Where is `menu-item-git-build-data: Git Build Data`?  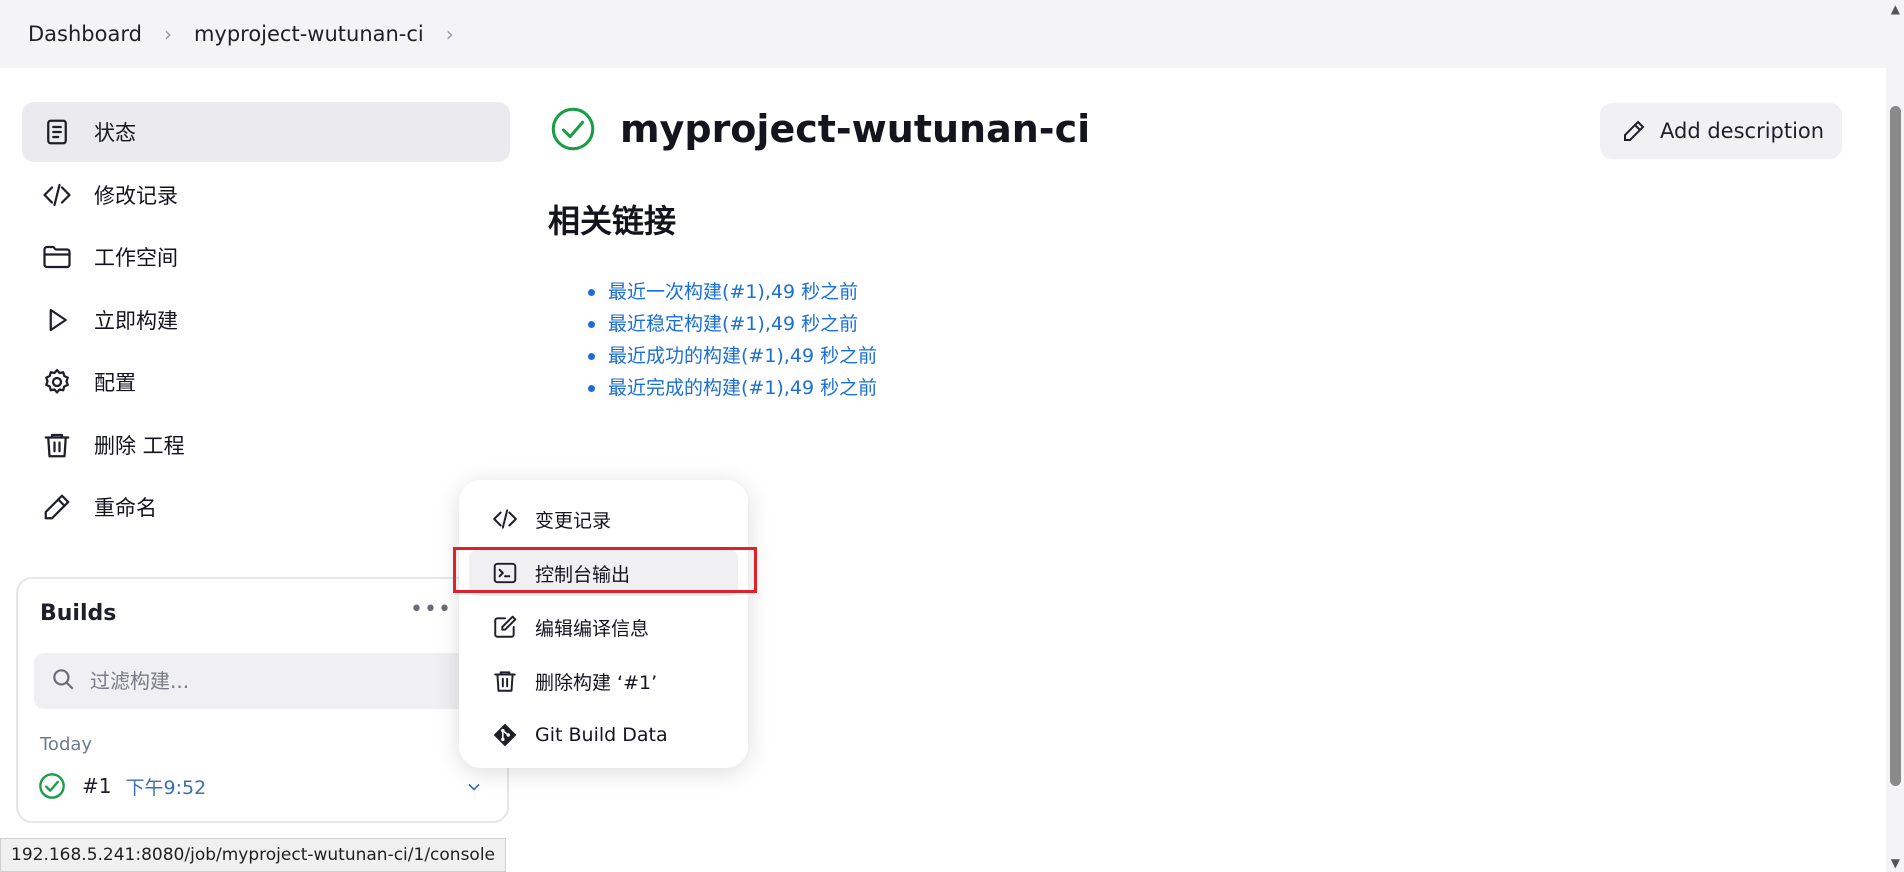
menu-item-git-build-data: Git Build Data is located at coordinates (603, 735).